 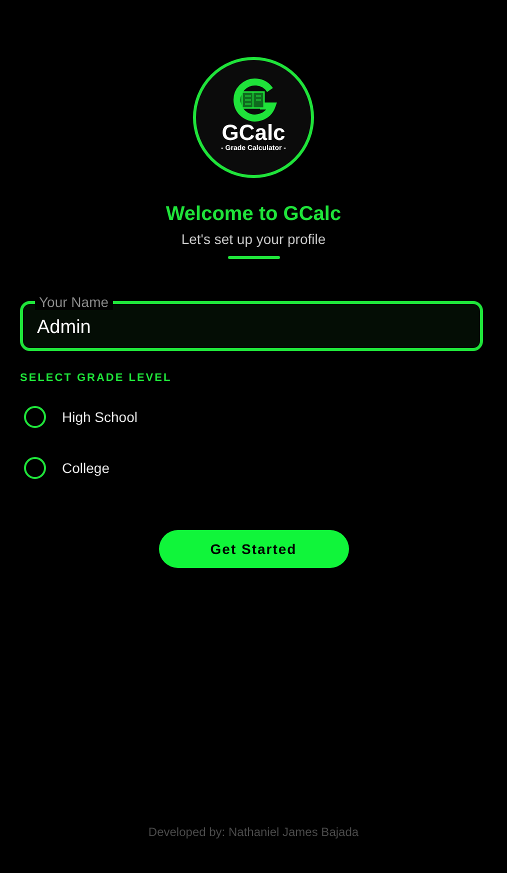 I want to click on section-label: SELECT GRADE LEVEL, so click(x=96, y=378).